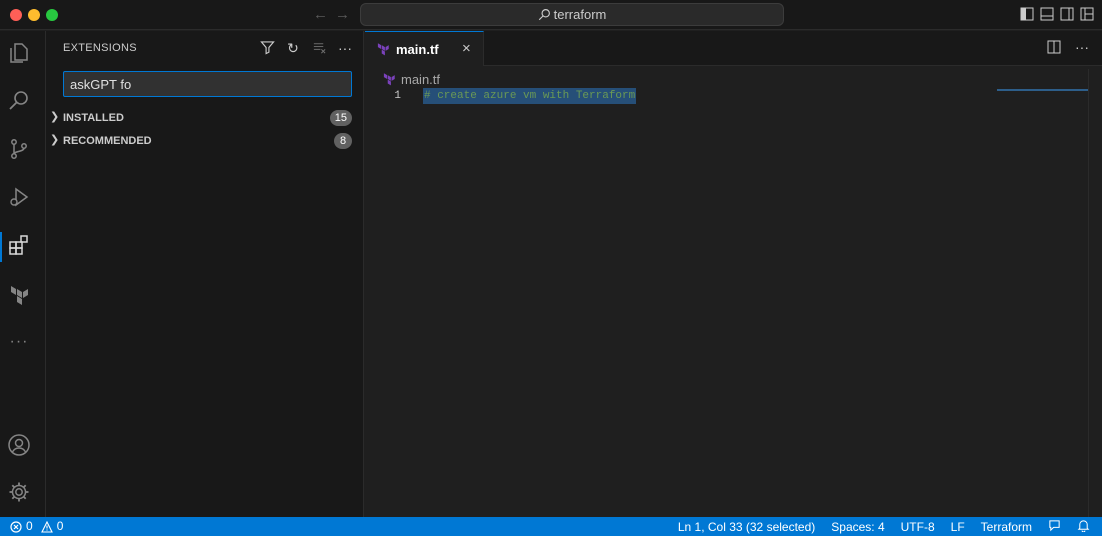 This screenshot has height=536, width=1102. What do you see at coordinates (544, 15) in the screenshot?
I see `search-icon` at bounding box center [544, 15].